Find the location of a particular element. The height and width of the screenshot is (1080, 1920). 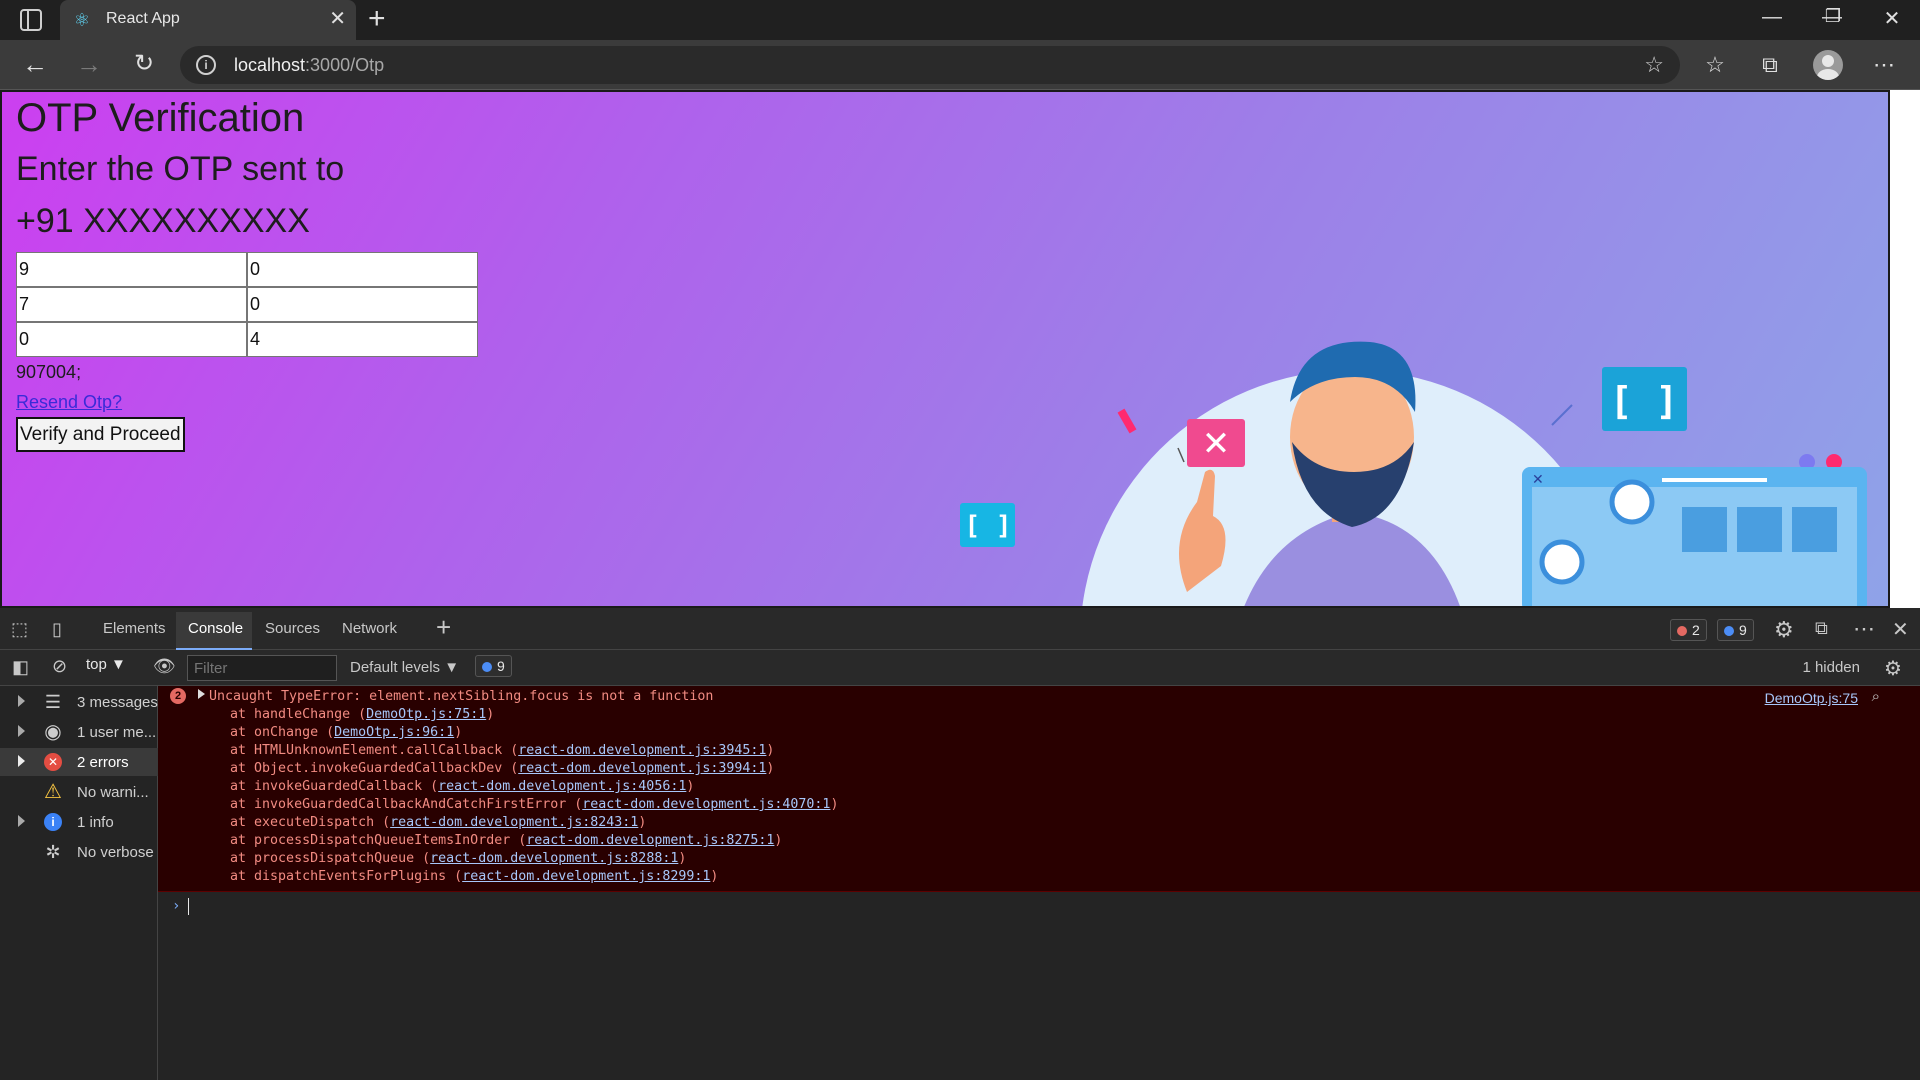

log-levels-dropdown: Default levels ▼ is located at coordinates (404, 667).